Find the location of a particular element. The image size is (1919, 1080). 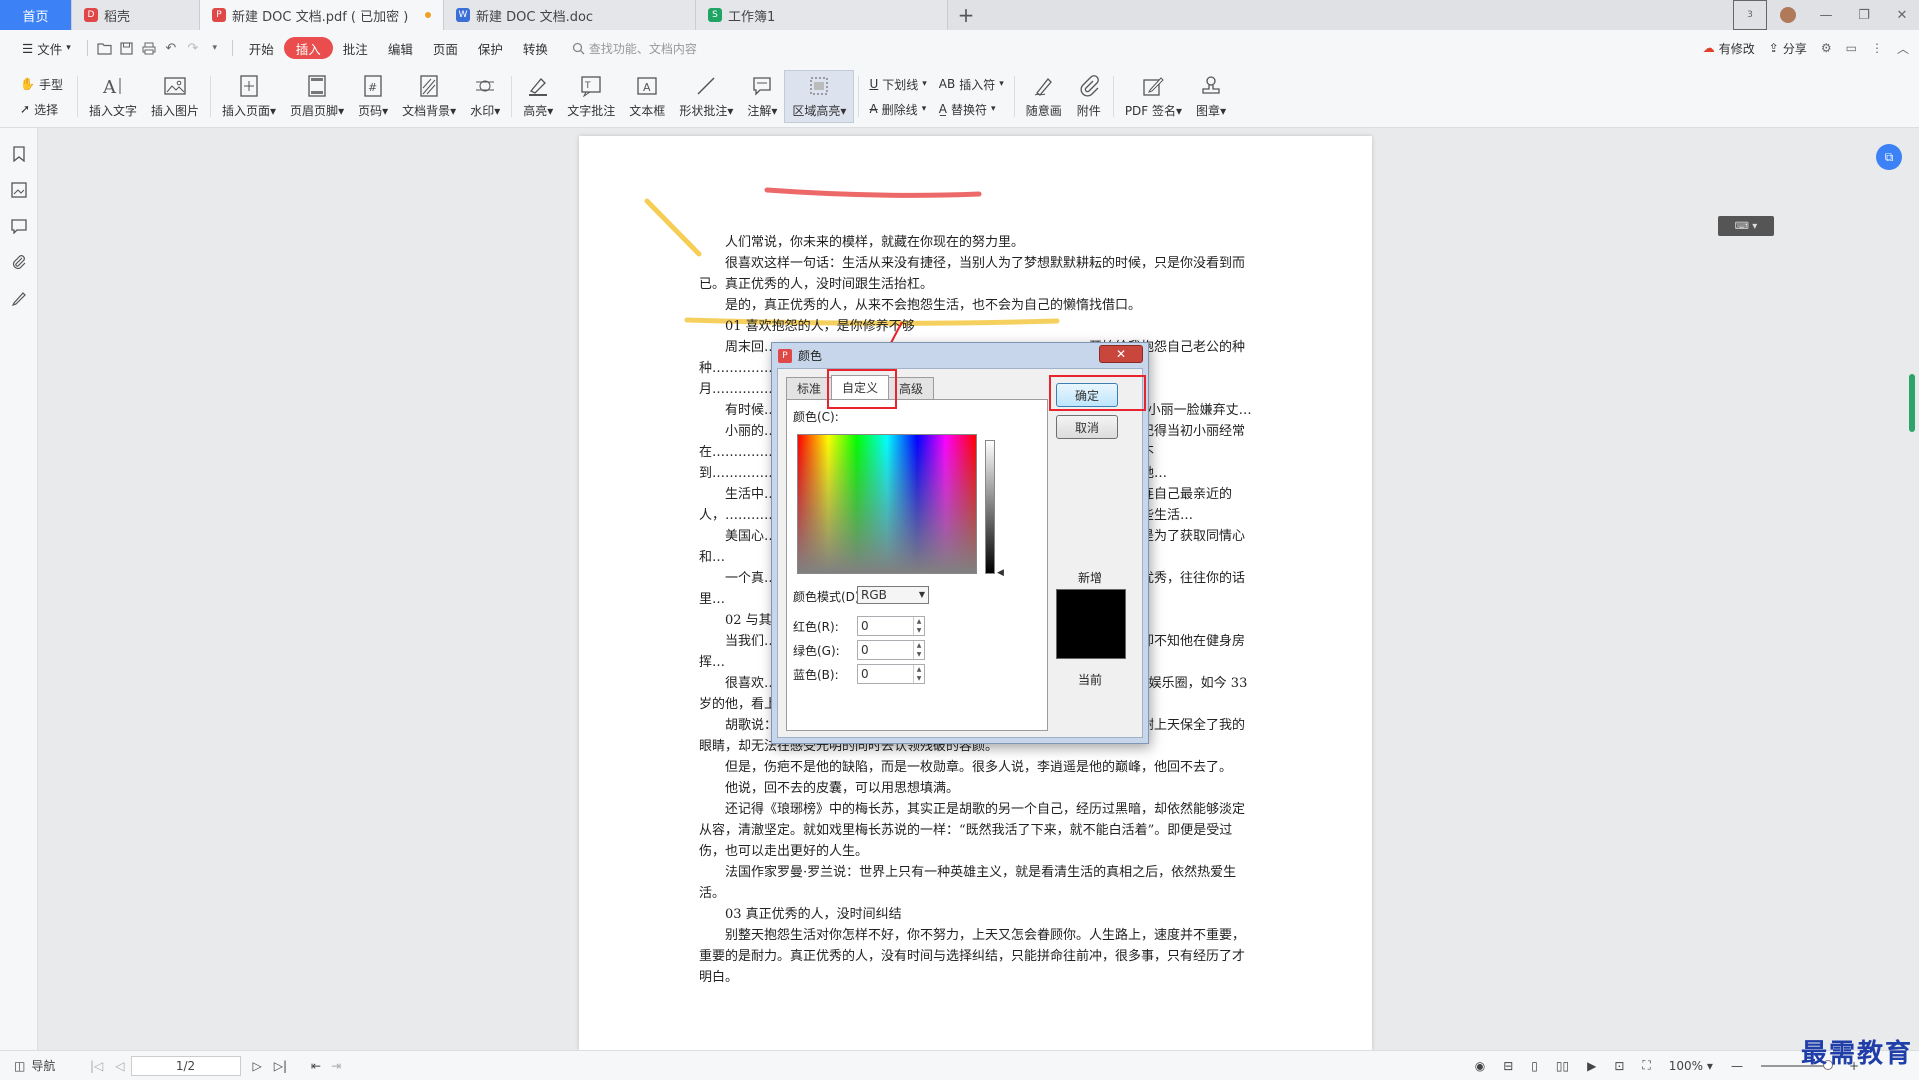

sign-icon is located at coordinates (19, 298).